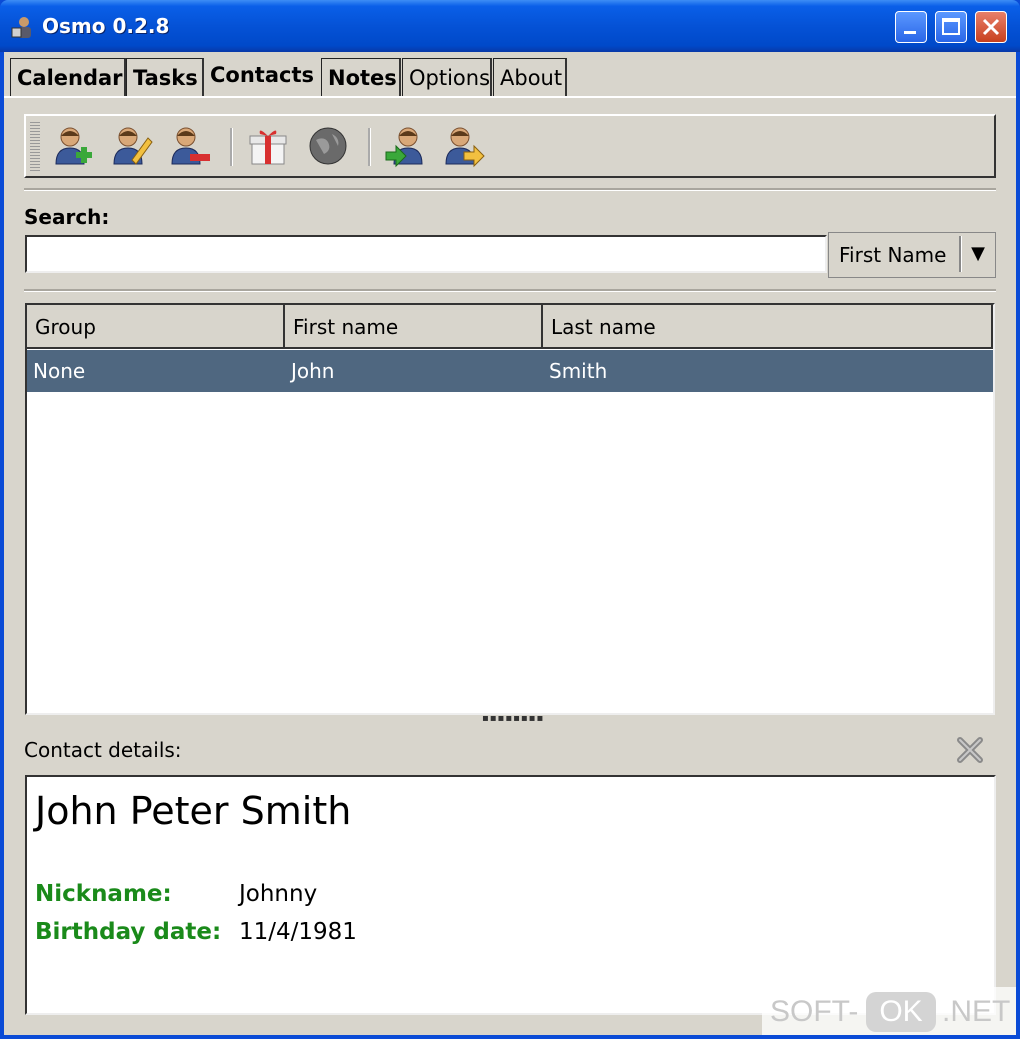  Describe the element at coordinates (960, 254) in the screenshot. I see `combo-separator` at that location.